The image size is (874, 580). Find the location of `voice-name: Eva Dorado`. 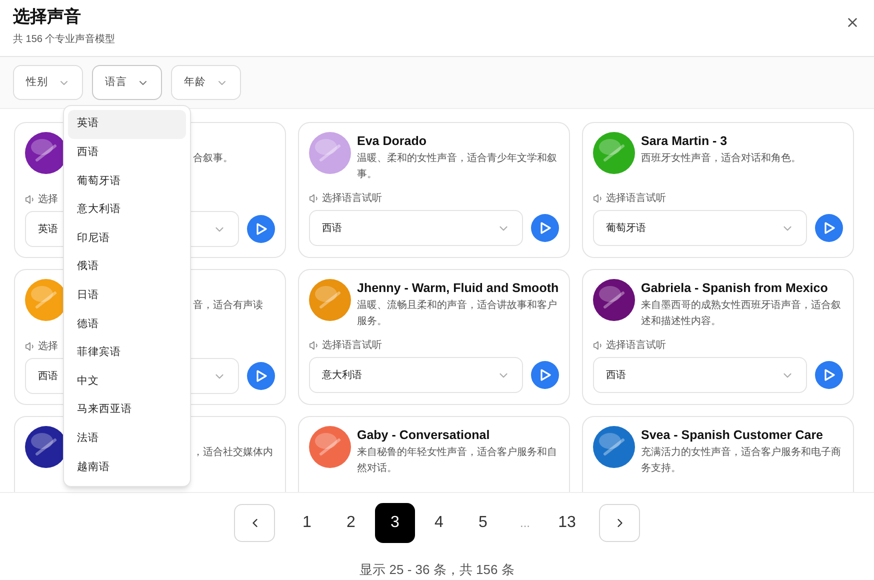

voice-name: Eva Dorado is located at coordinates (392, 141).